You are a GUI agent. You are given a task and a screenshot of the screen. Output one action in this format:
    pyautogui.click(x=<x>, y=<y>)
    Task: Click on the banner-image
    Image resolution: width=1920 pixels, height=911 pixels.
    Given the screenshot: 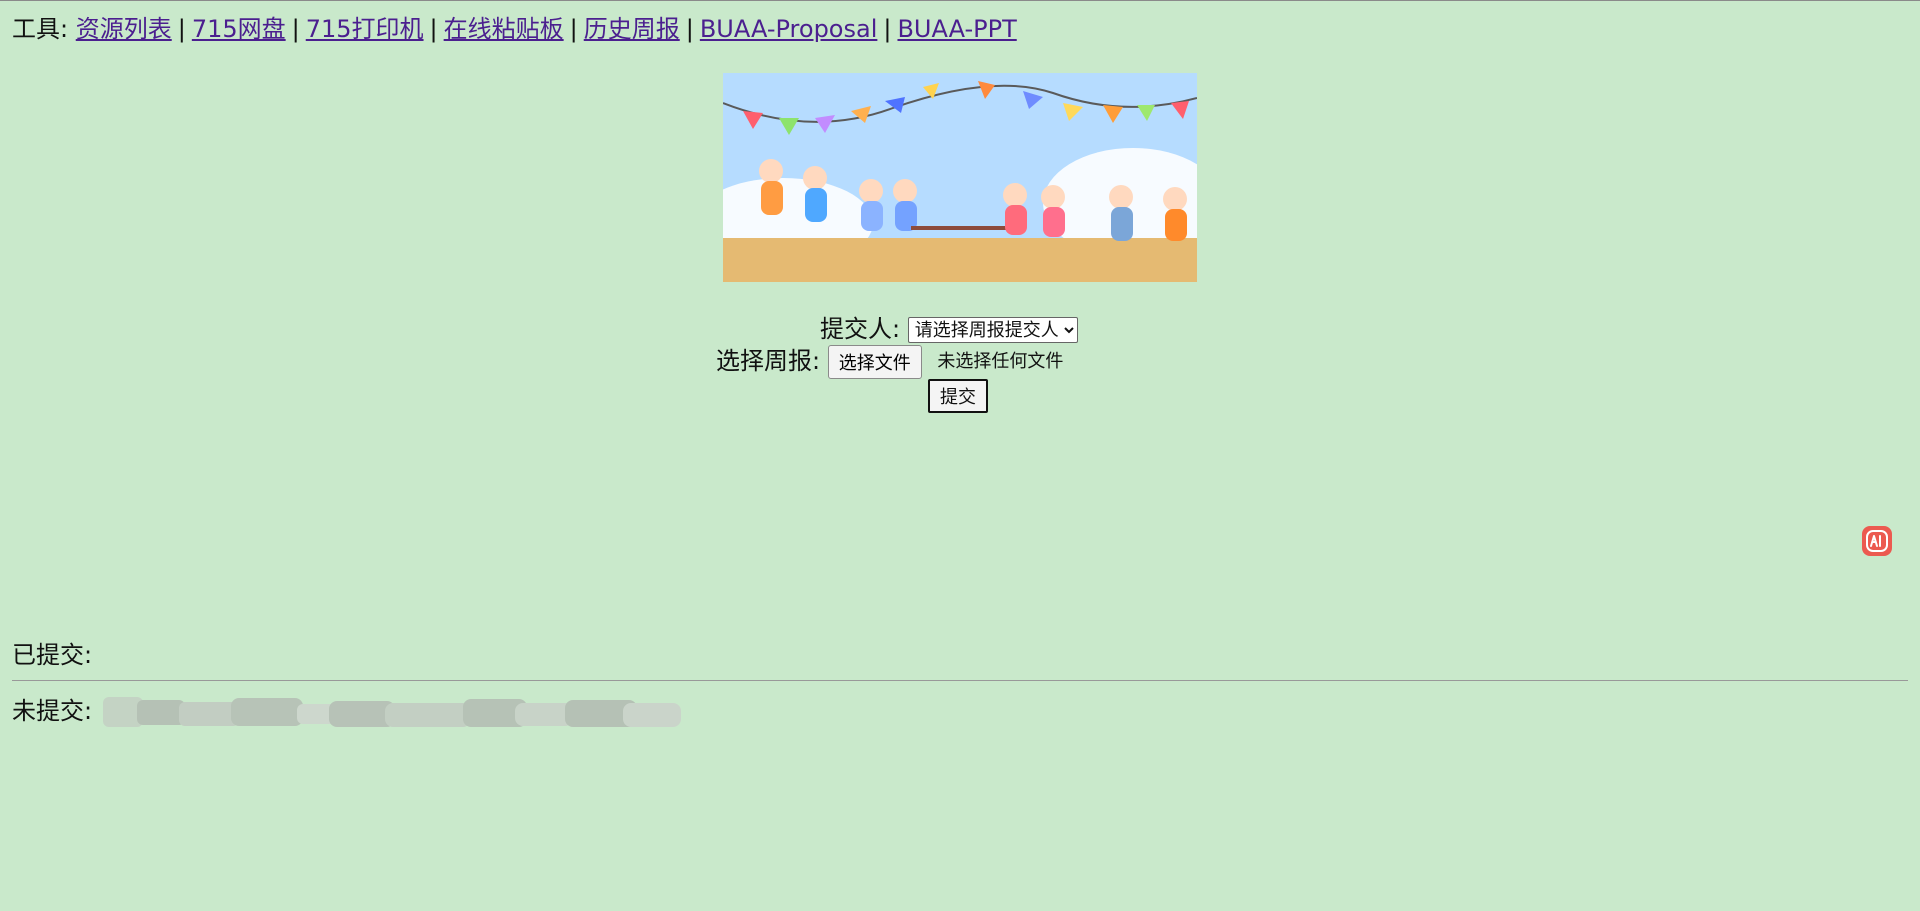 What is the action you would take?
    pyautogui.click(x=960, y=177)
    